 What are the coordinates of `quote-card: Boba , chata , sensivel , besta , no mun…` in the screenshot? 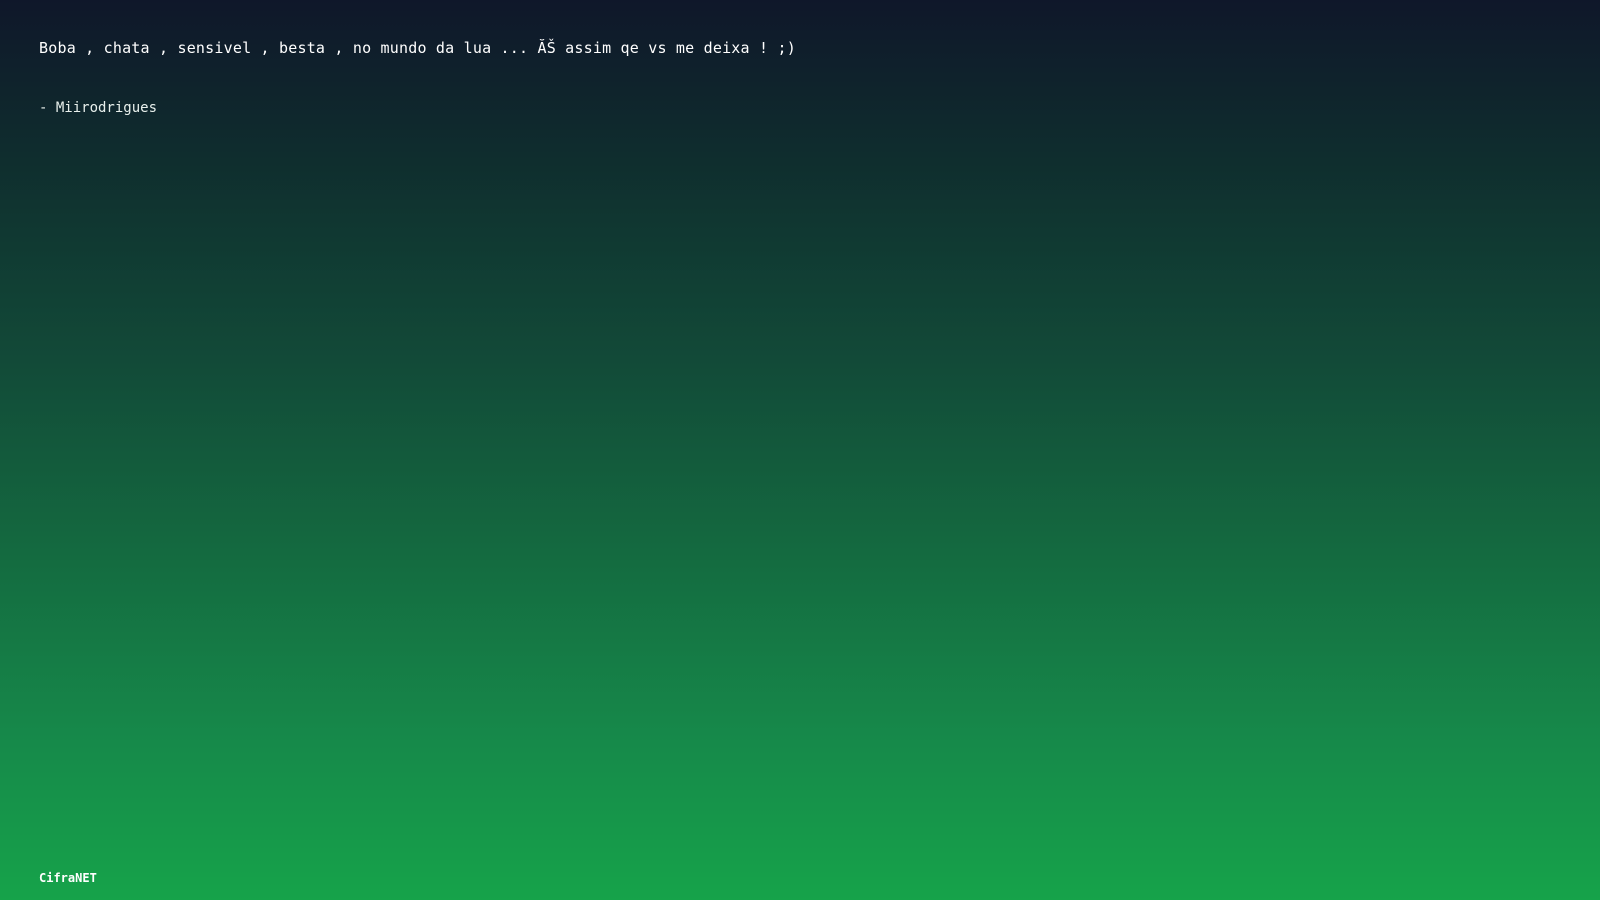 It's located at (589, 78).